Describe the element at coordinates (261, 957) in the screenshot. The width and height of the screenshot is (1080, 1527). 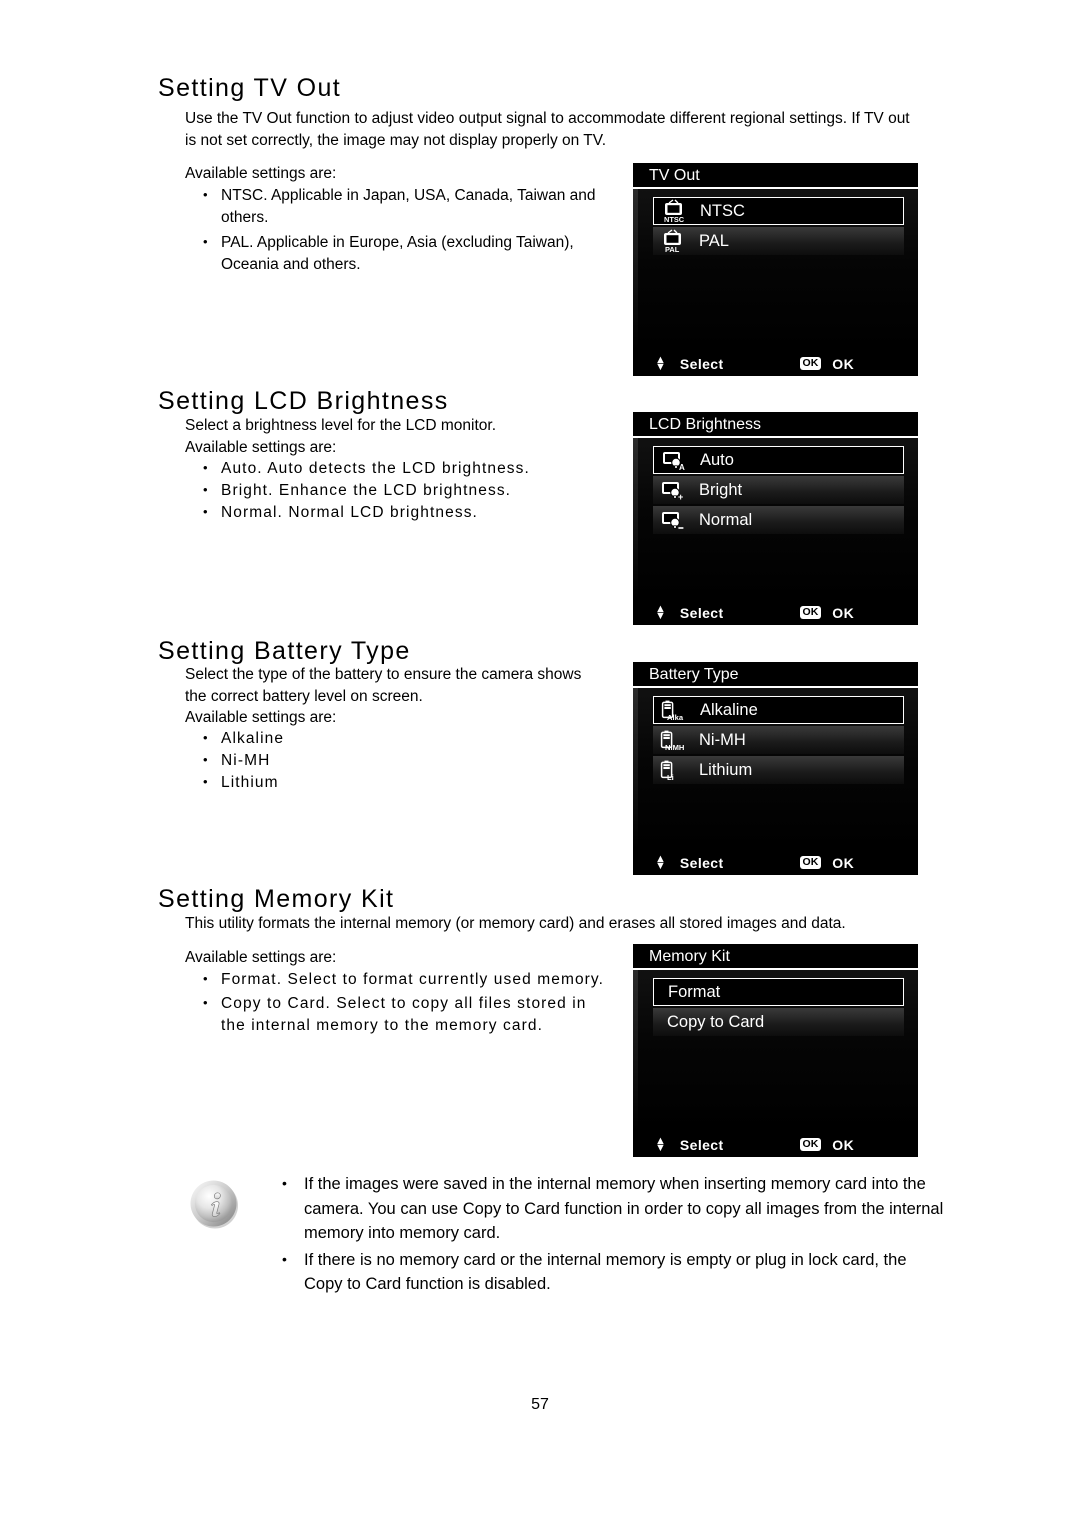
I see `available-label-memory-kit: Available settings are:` at that location.